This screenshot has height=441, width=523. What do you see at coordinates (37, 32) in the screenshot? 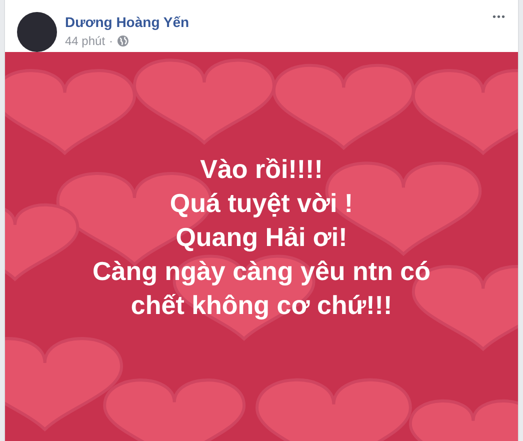
I see `avatar` at bounding box center [37, 32].